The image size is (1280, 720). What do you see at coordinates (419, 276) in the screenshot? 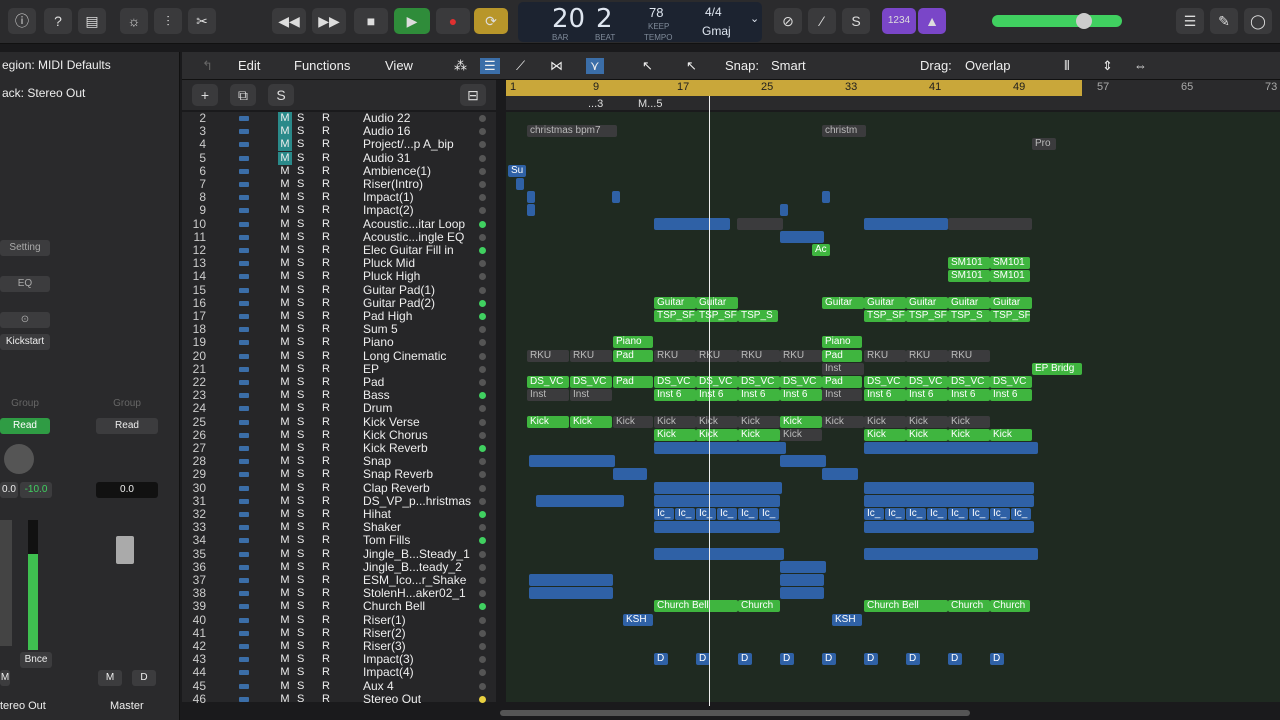
I see `track-name: Pluck High` at bounding box center [419, 276].